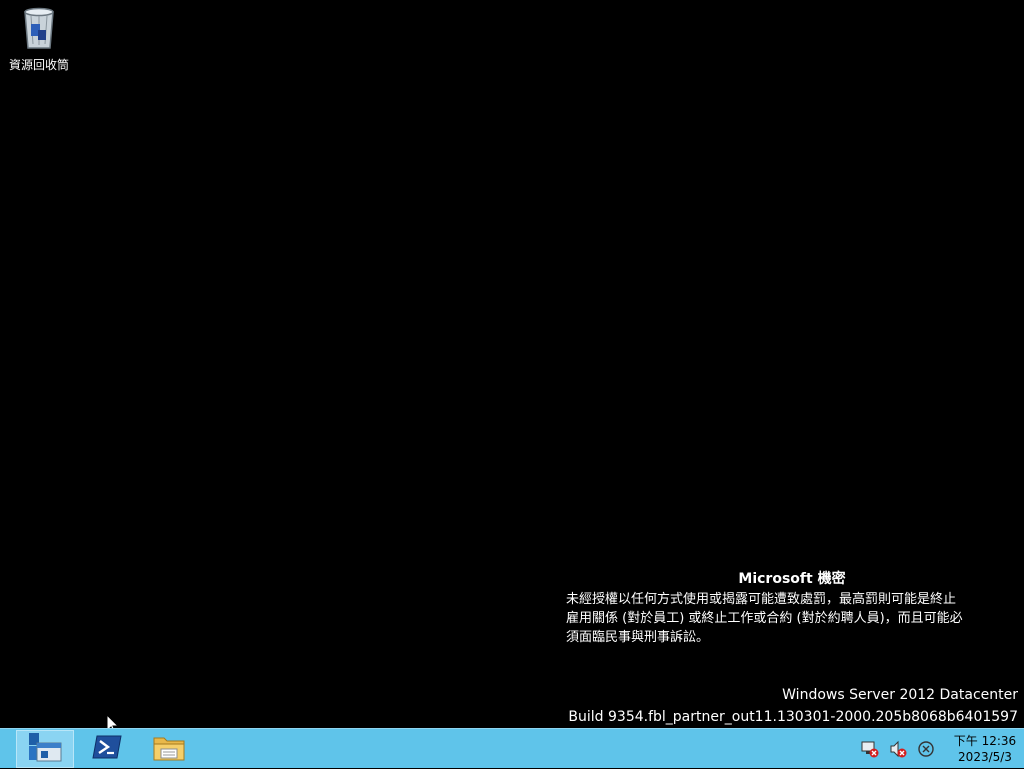 This screenshot has width=1024, height=769. I want to click on desktop-icon-recycle-bin: 資源回收筒, so click(39, 38).